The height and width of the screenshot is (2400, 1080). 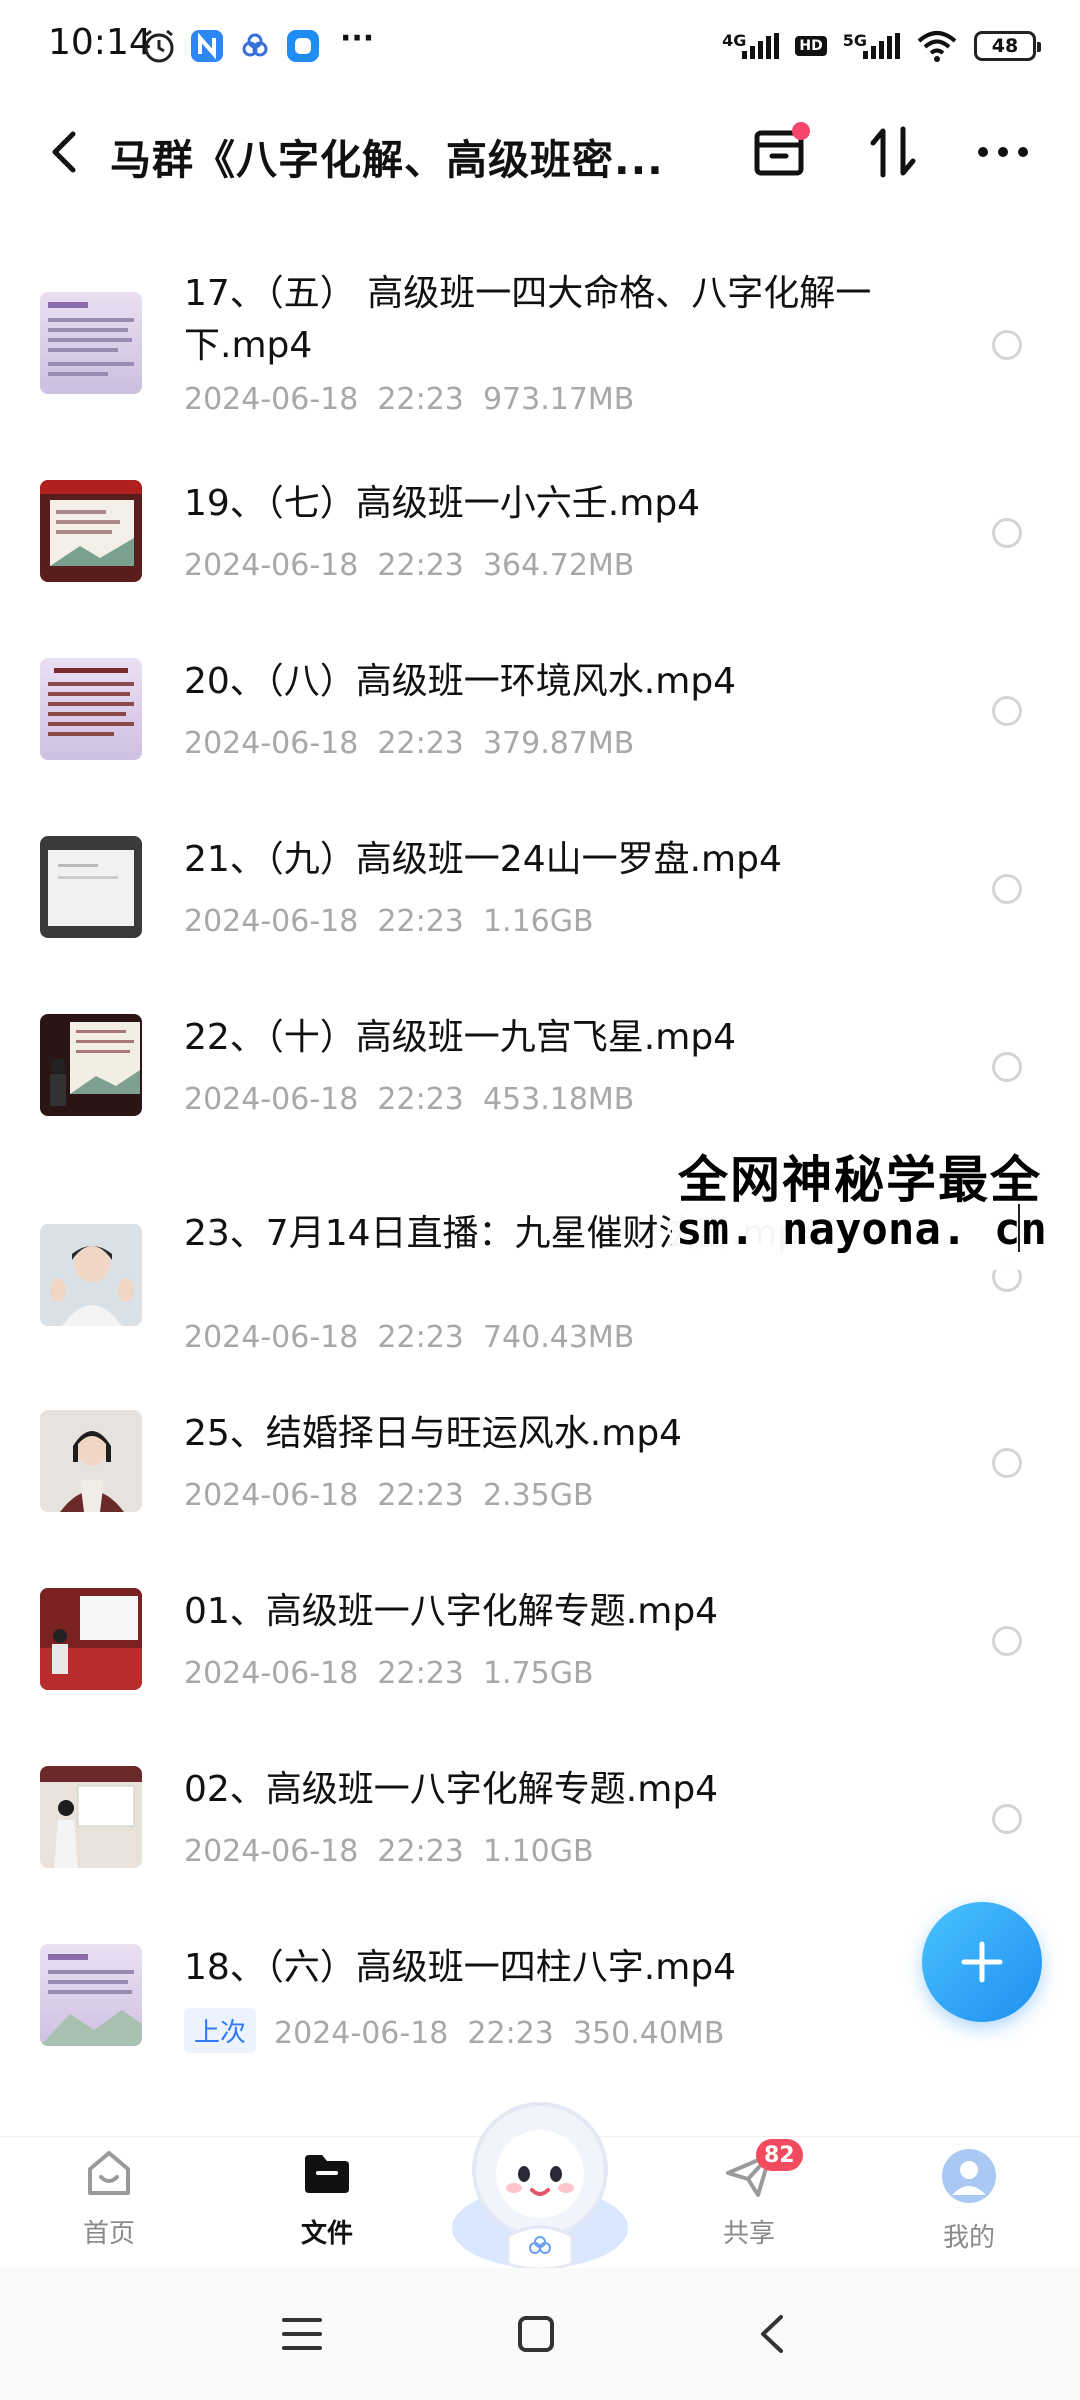 I want to click on status-time: 10:14, so click(x=100, y=42).